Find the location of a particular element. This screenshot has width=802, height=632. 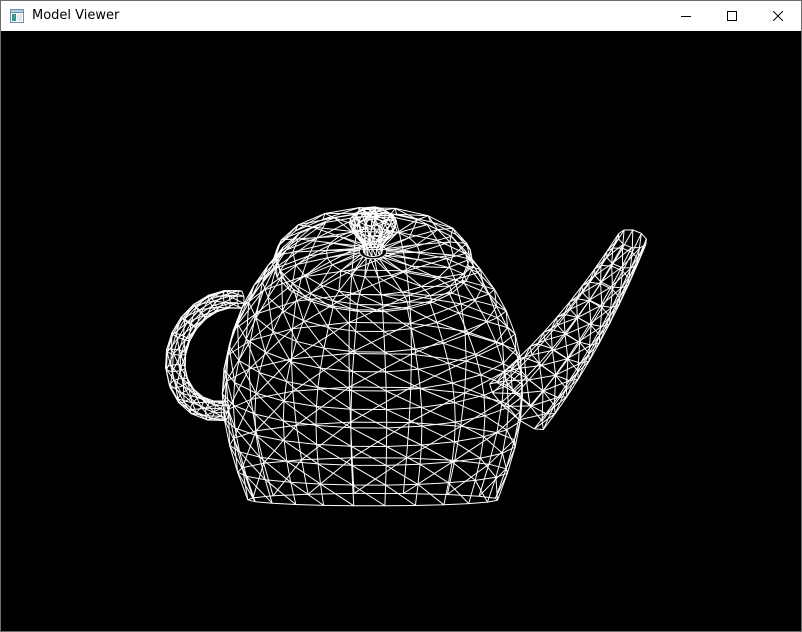

close-button is located at coordinates (778, 16).